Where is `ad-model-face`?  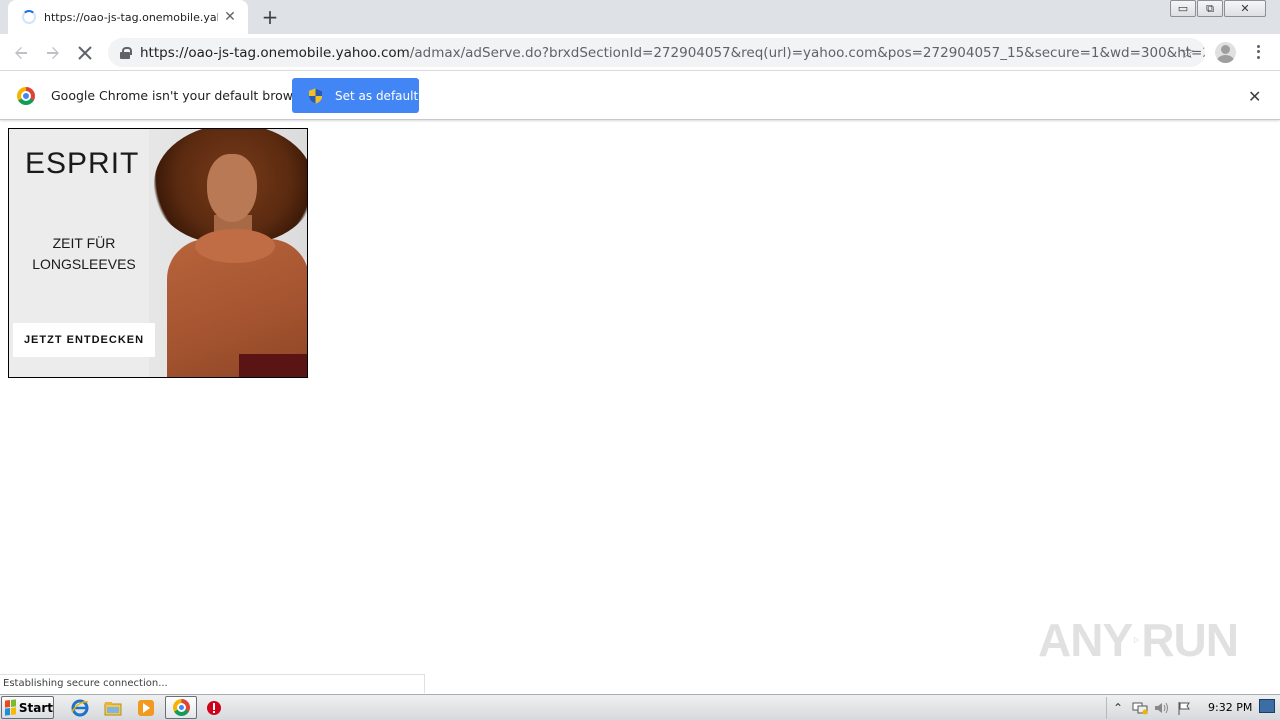 ad-model-face is located at coordinates (232, 188).